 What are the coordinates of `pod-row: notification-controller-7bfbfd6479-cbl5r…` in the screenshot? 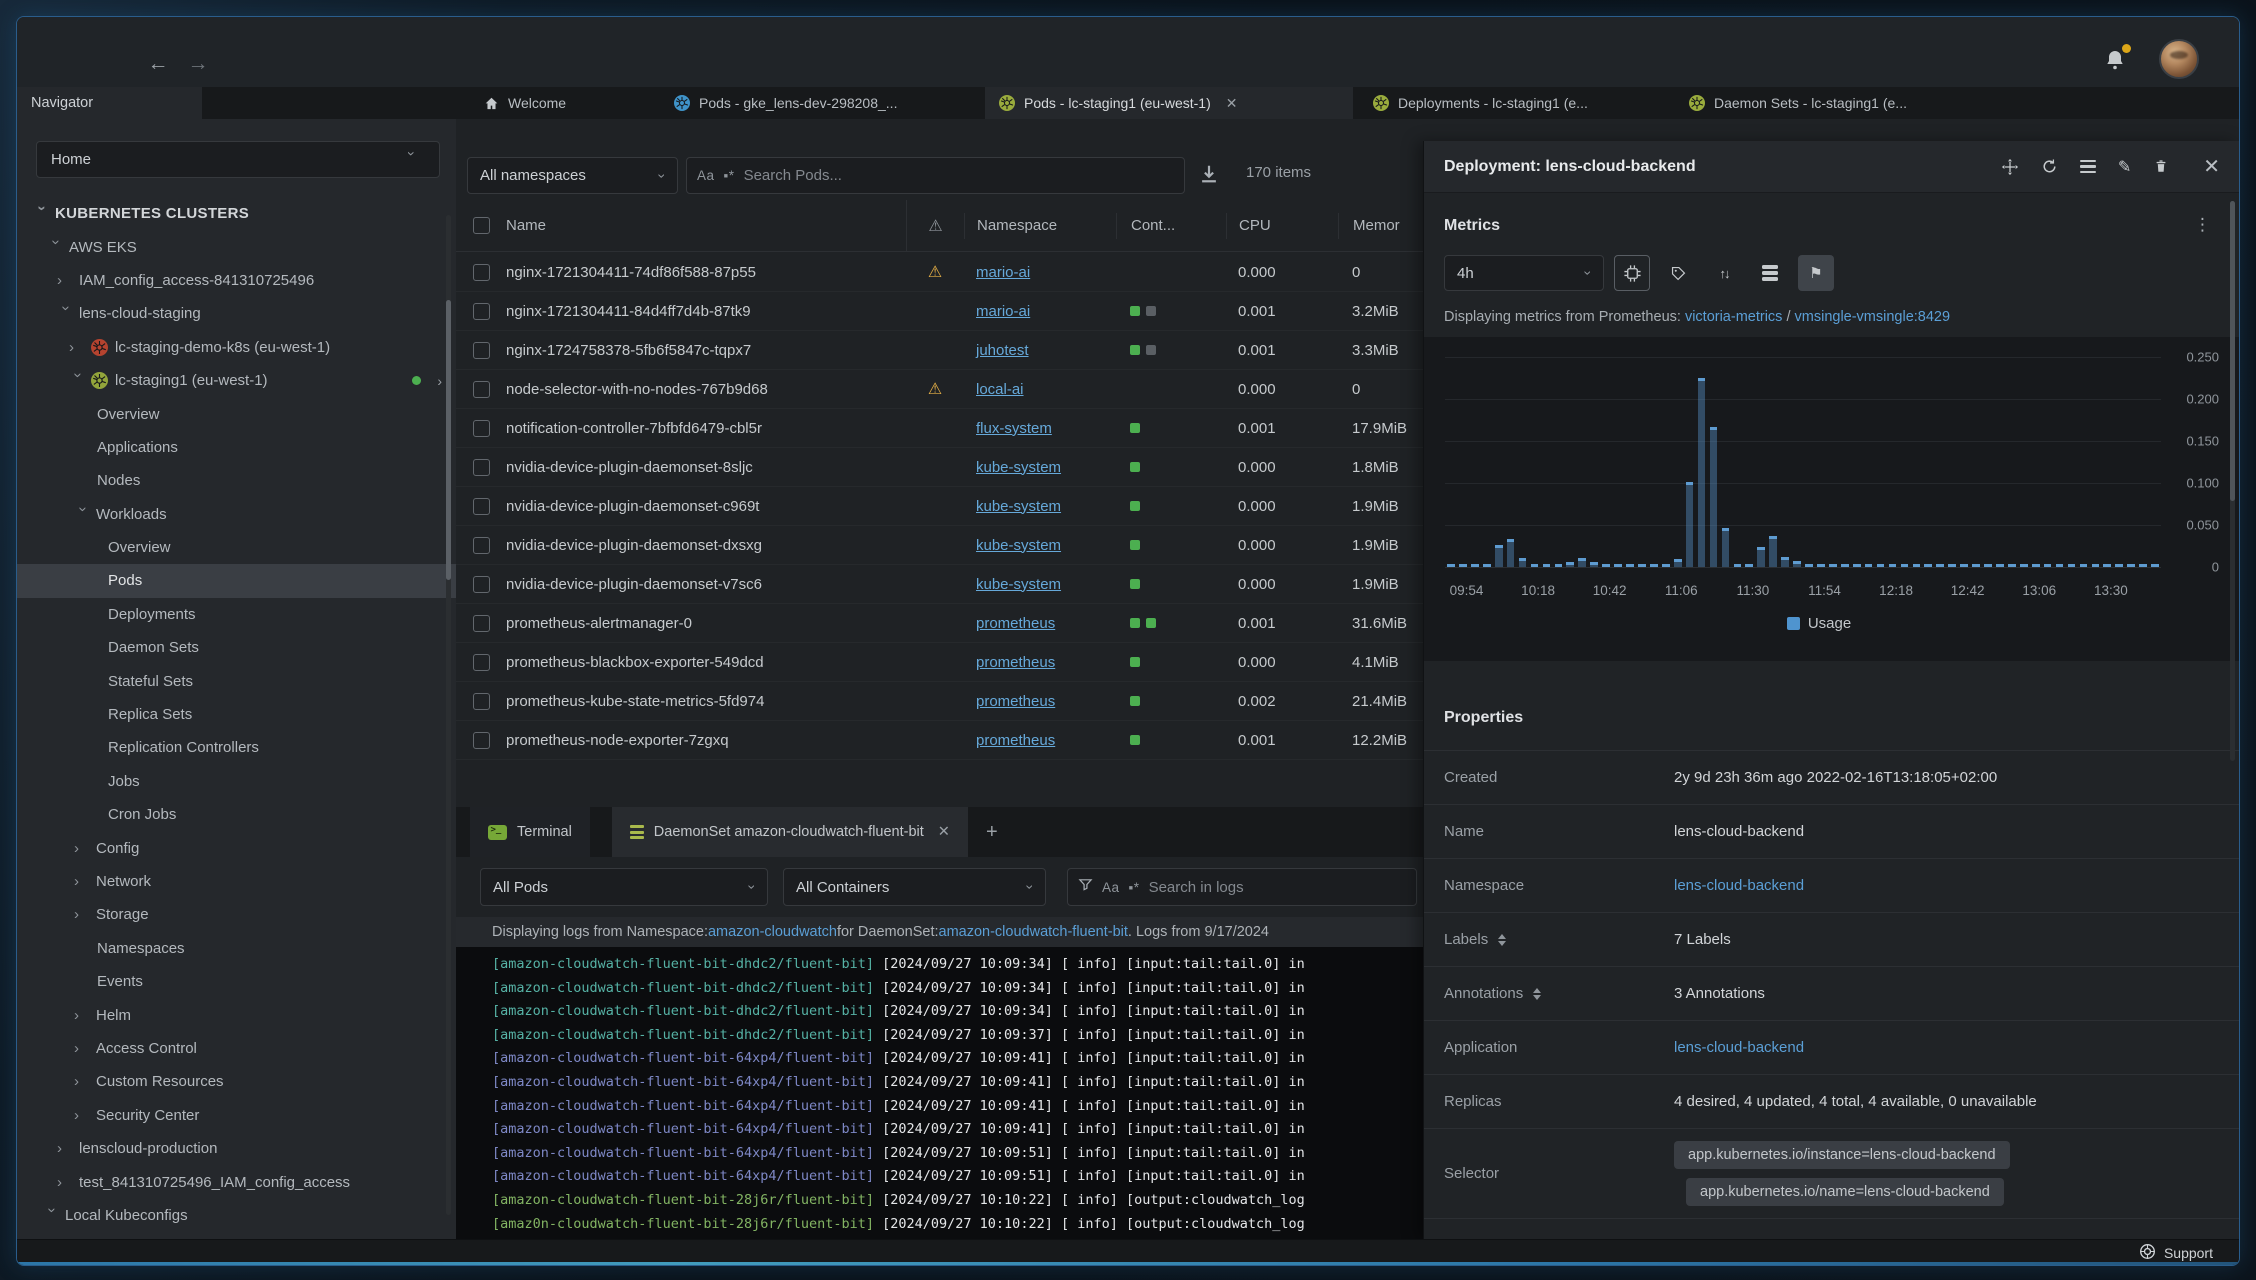 It's located at (939, 428).